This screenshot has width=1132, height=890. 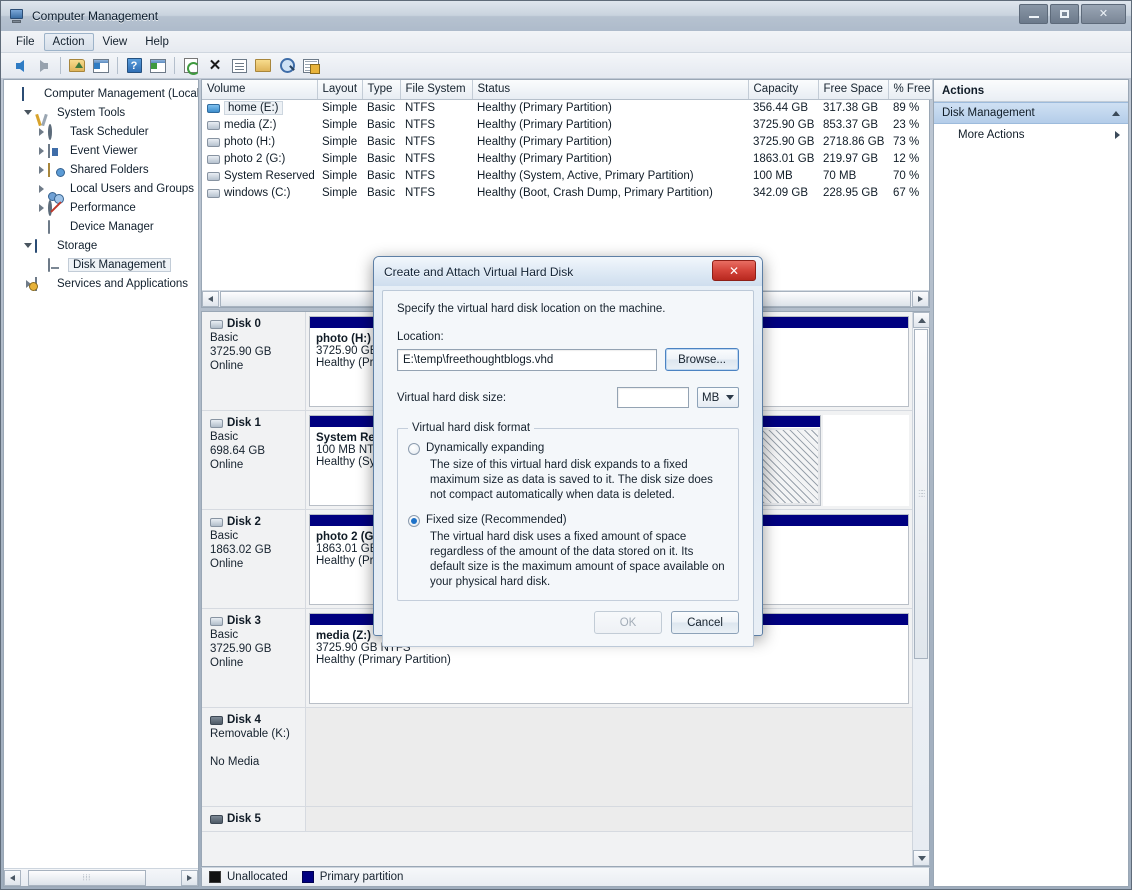 What do you see at coordinates (239, 66) in the screenshot?
I see `properties-icon` at bounding box center [239, 66].